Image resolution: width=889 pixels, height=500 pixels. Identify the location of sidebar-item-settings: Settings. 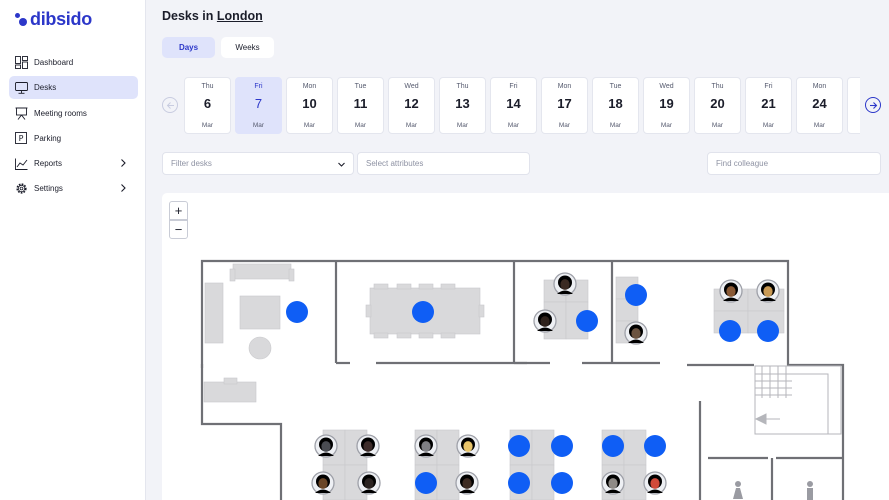
(73, 188).